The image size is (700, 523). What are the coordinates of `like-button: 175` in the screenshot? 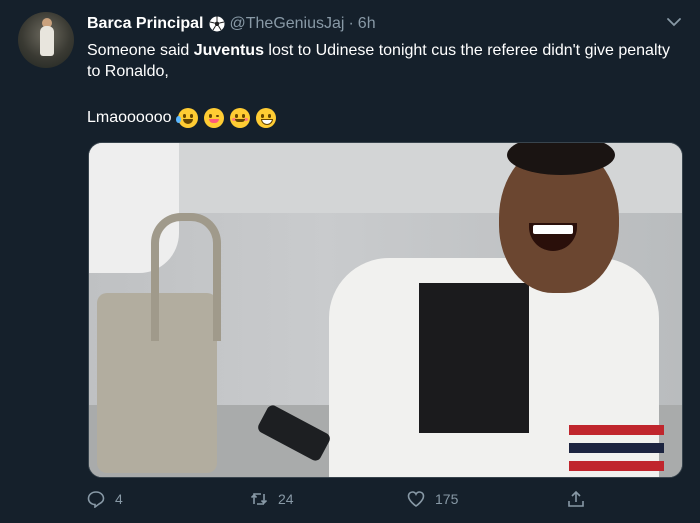 It's located at (432, 499).